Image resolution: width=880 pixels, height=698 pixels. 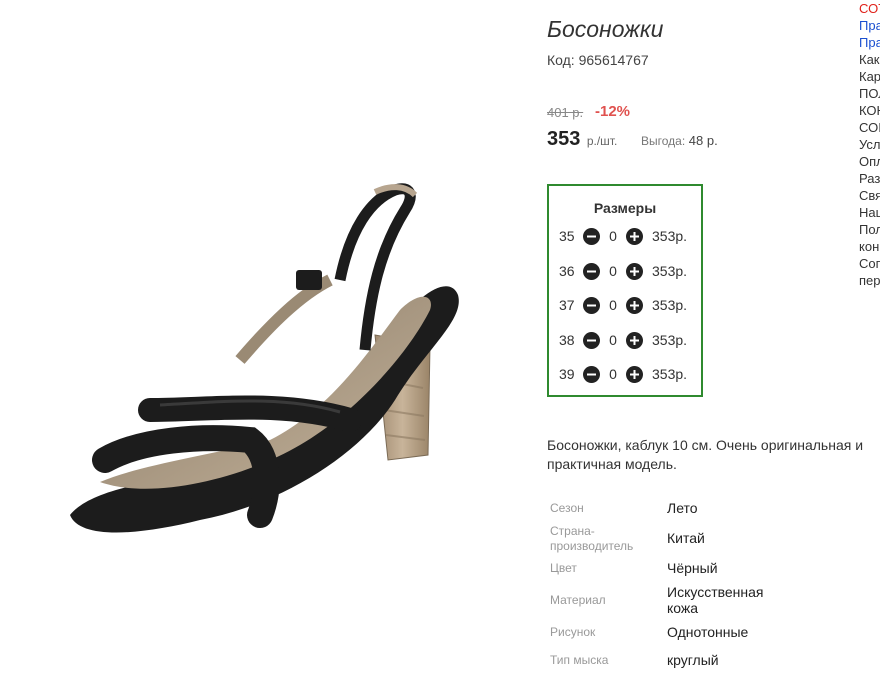 What do you see at coordinates (869, 263) in the screenshot?
I see `right-item: Сог` at bounding box center [869, 263].